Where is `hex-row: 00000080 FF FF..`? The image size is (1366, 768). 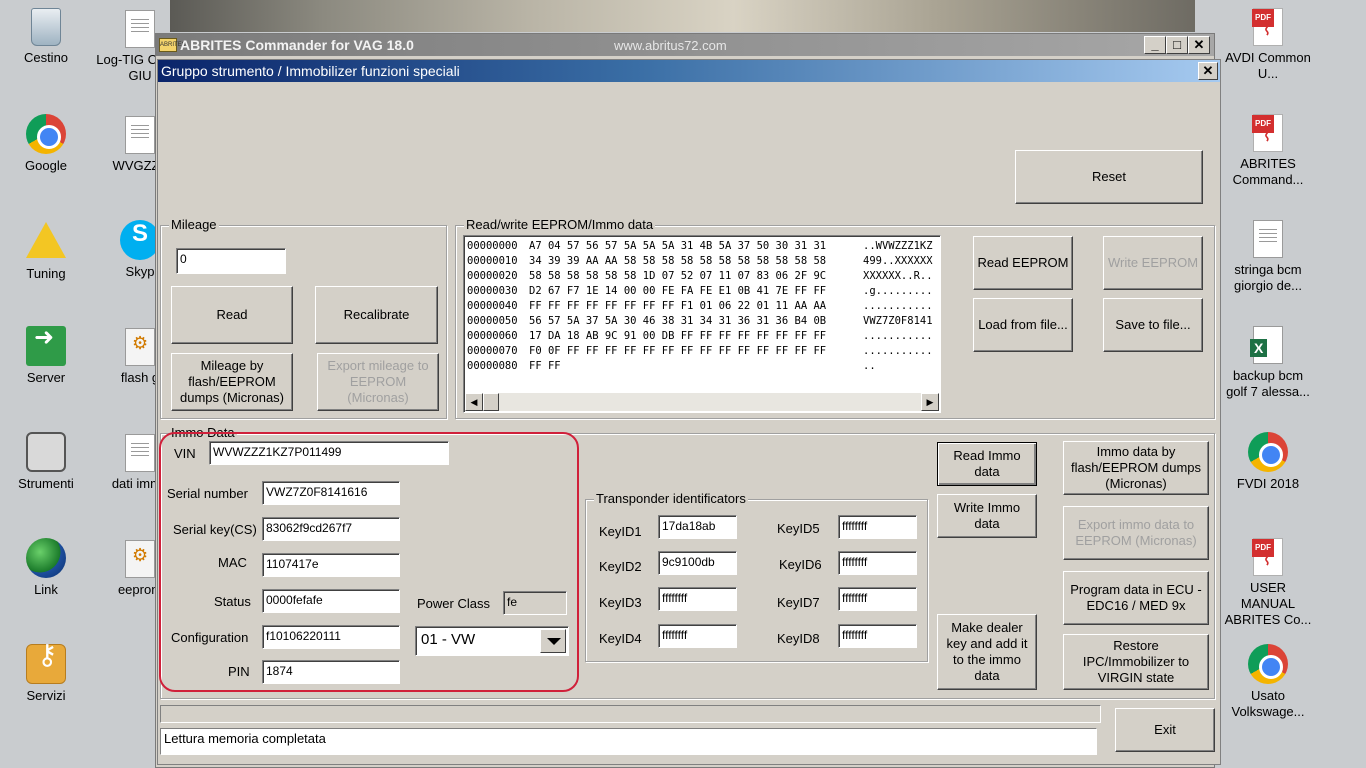 hex-row: 00000080 FF FF.. is located at coordinates (671, 366).